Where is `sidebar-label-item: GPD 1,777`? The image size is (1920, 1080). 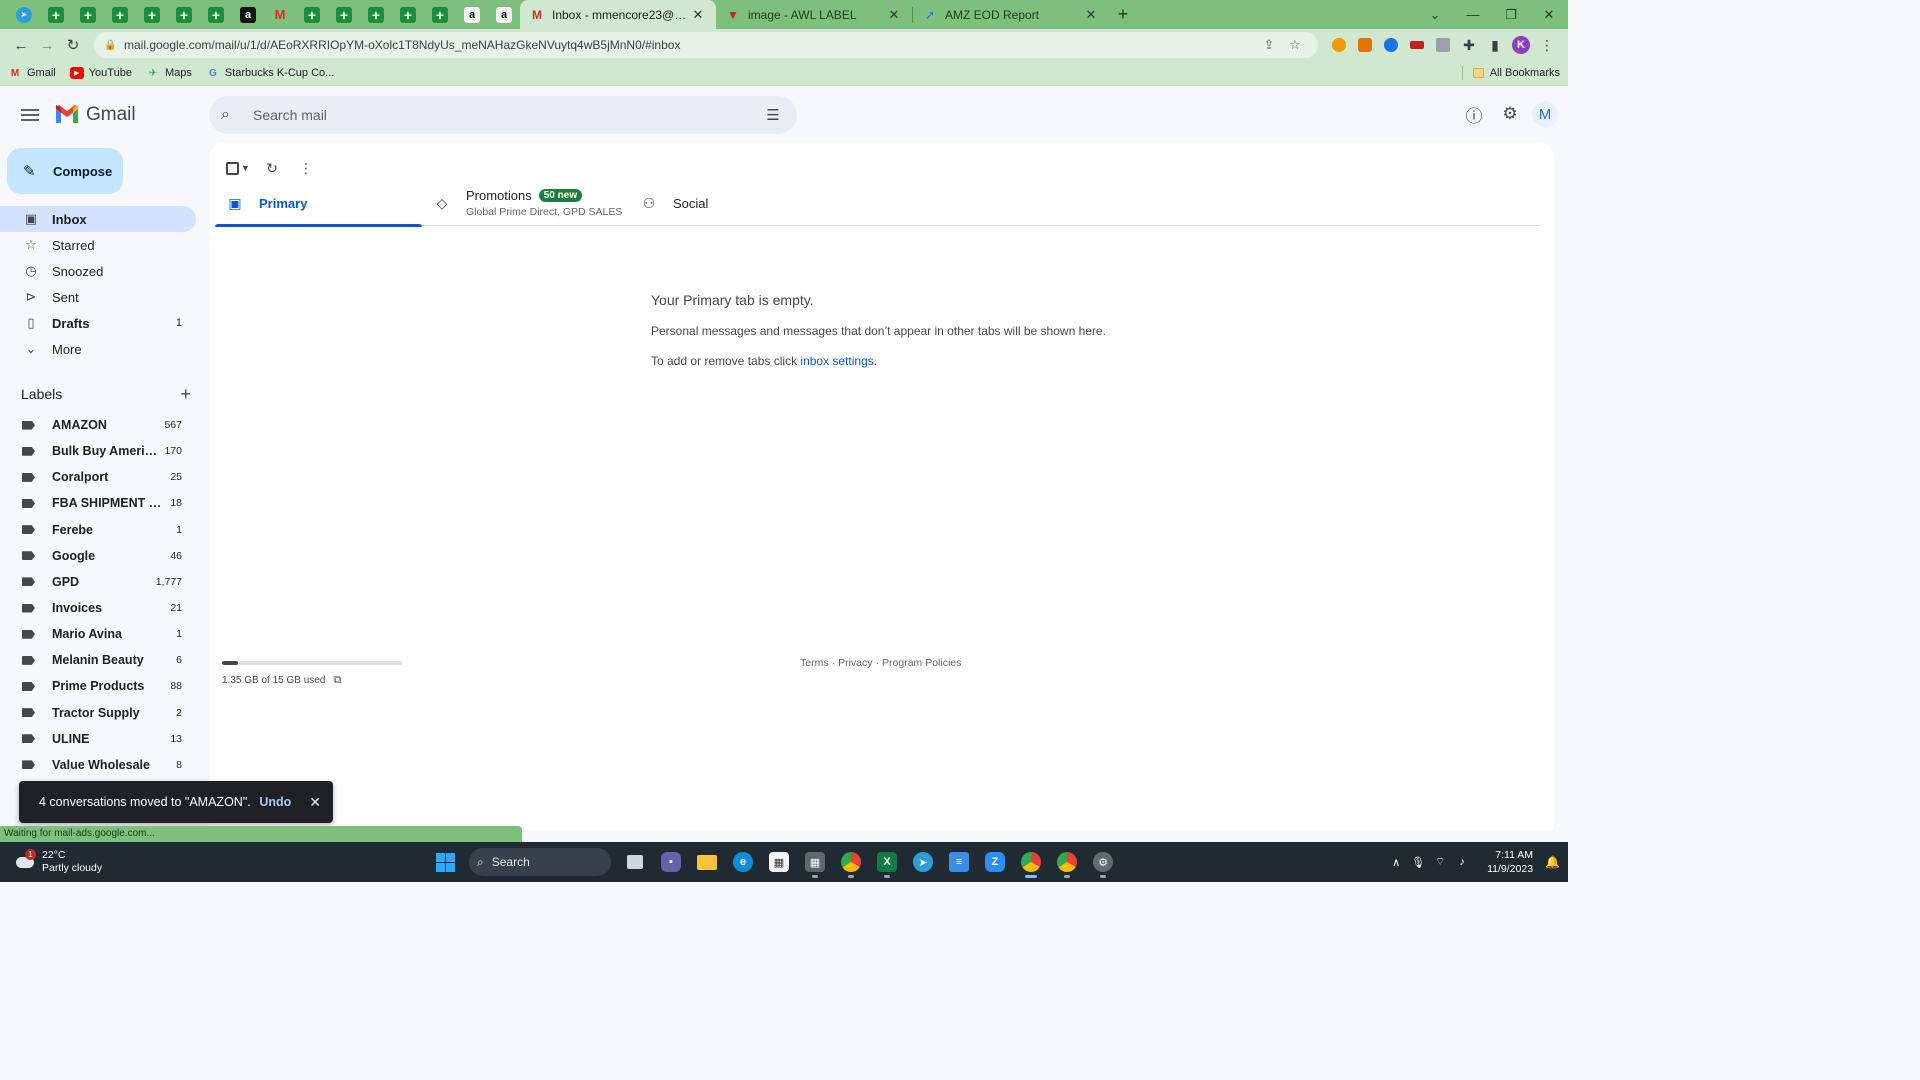 sidebar-label-item: GPD 1,777 is located at coordinates (98, 582).